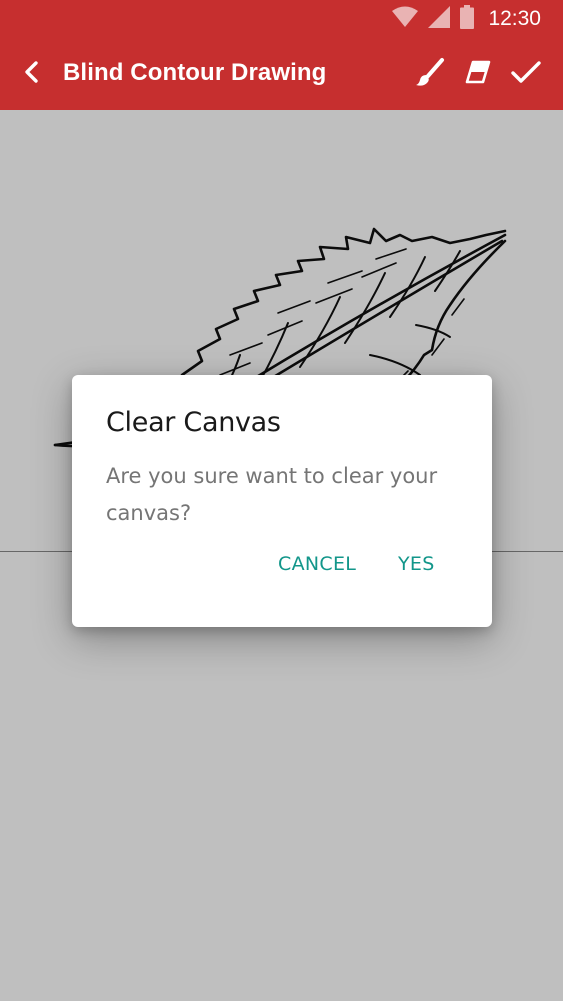 This screenshot has height=1001, width=563. I want to click on header: 12:30 Blind Contour Drawing, so click(281, 55).